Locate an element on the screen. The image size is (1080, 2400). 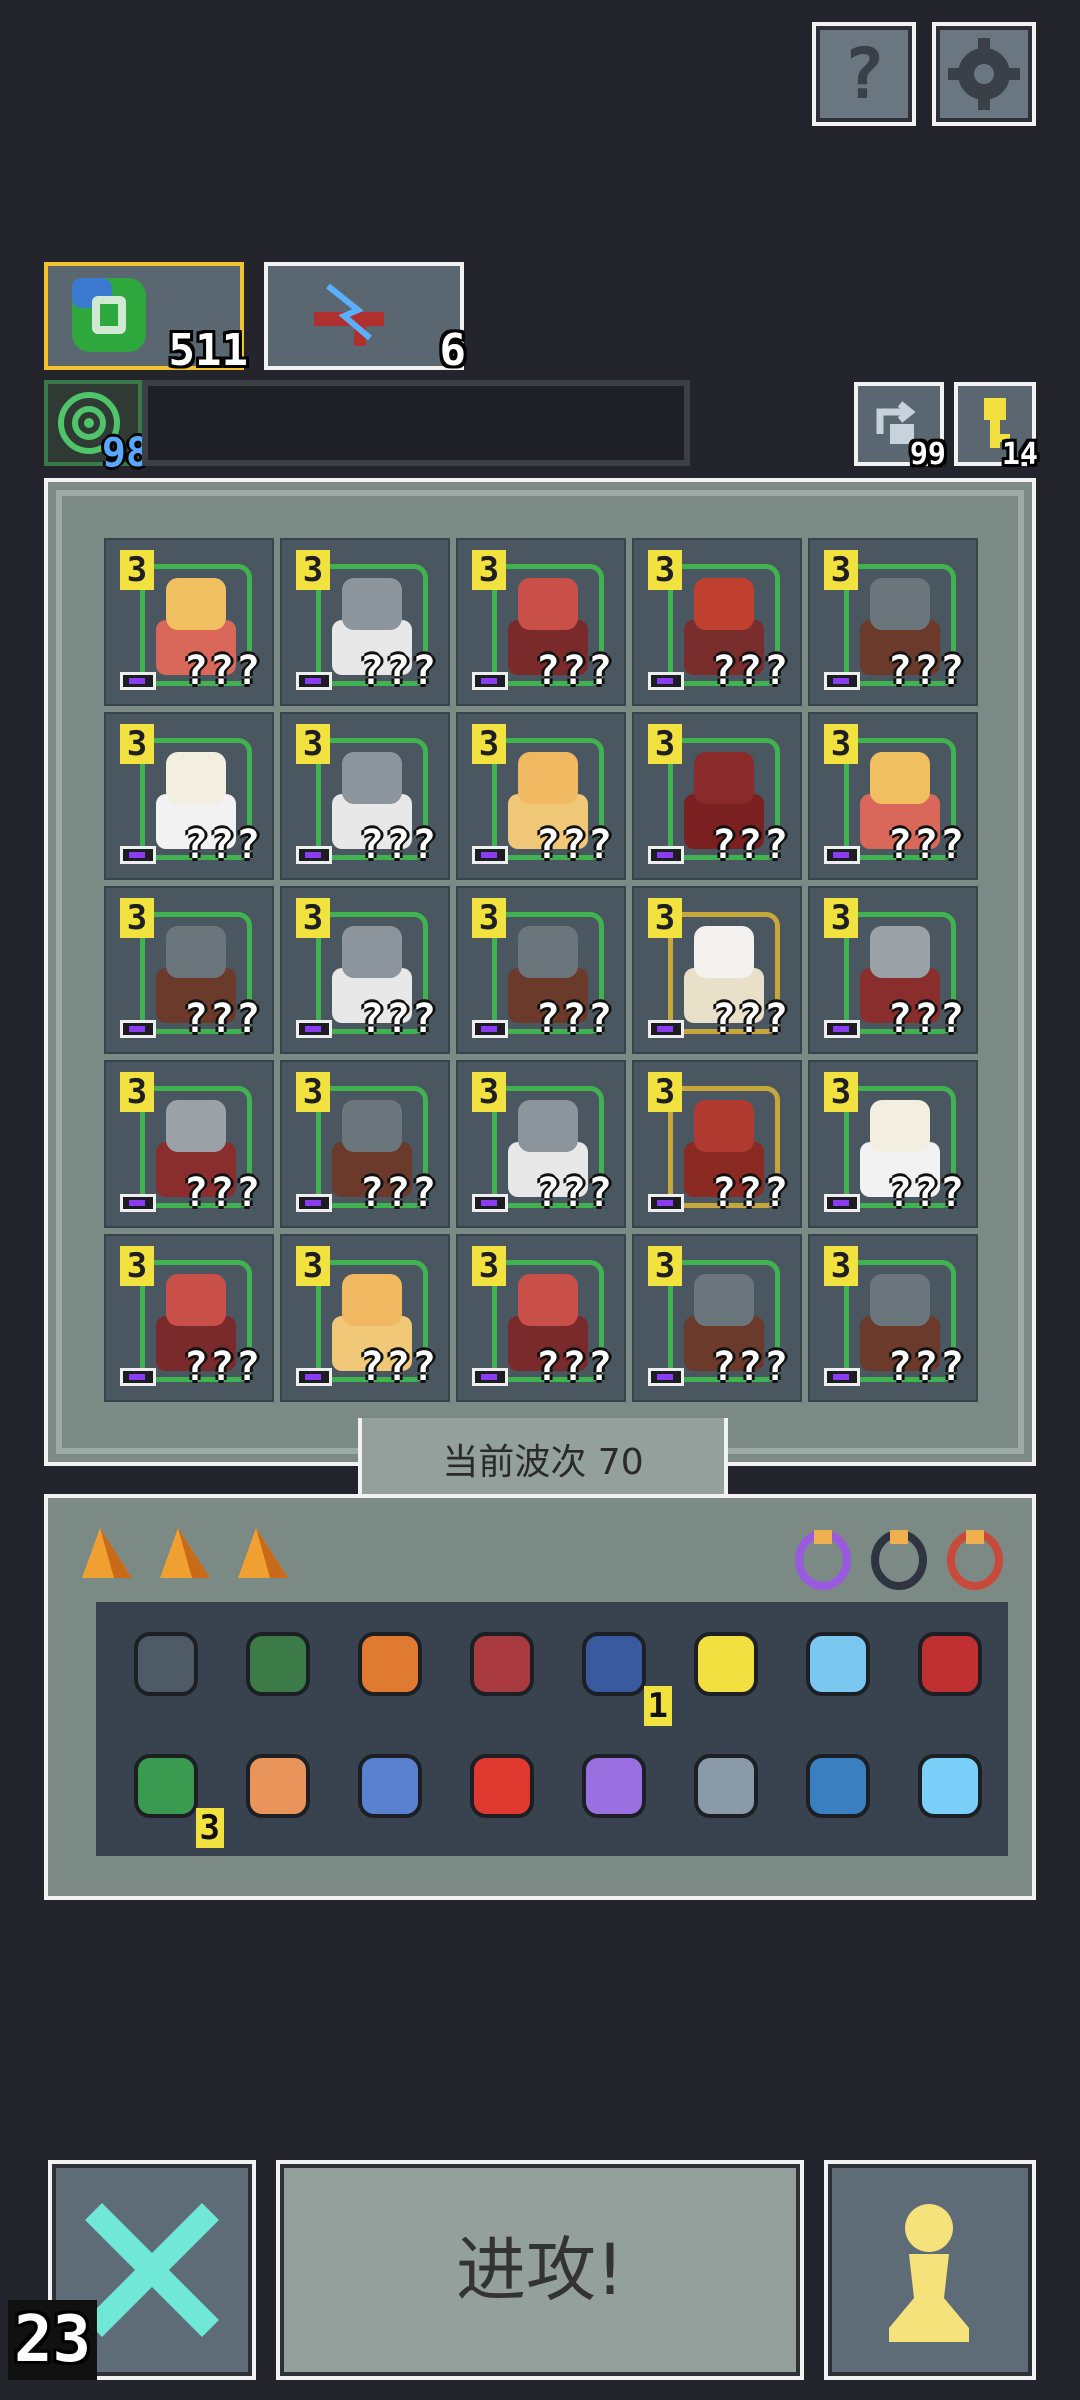
purple-ring-icon is located at coordinates (834, 1568).